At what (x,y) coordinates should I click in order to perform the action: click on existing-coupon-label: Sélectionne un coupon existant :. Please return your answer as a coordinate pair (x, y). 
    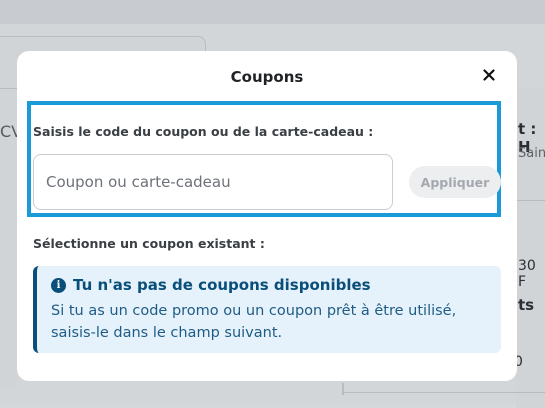
    Looking at the image, I should click on (149, 243).